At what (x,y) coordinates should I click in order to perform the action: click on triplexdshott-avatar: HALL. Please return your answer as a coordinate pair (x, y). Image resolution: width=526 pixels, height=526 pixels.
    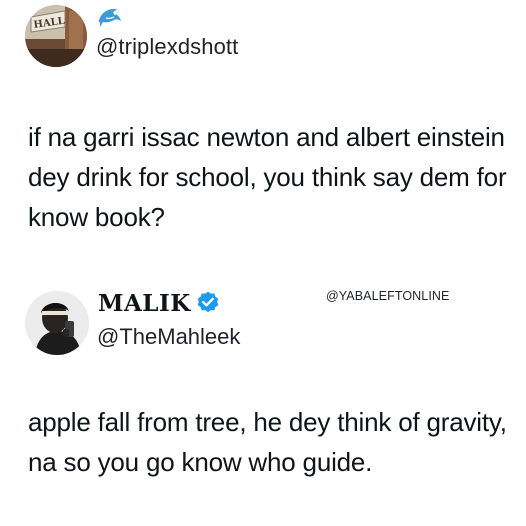
    Looking at the image, I should click on (56, 36).